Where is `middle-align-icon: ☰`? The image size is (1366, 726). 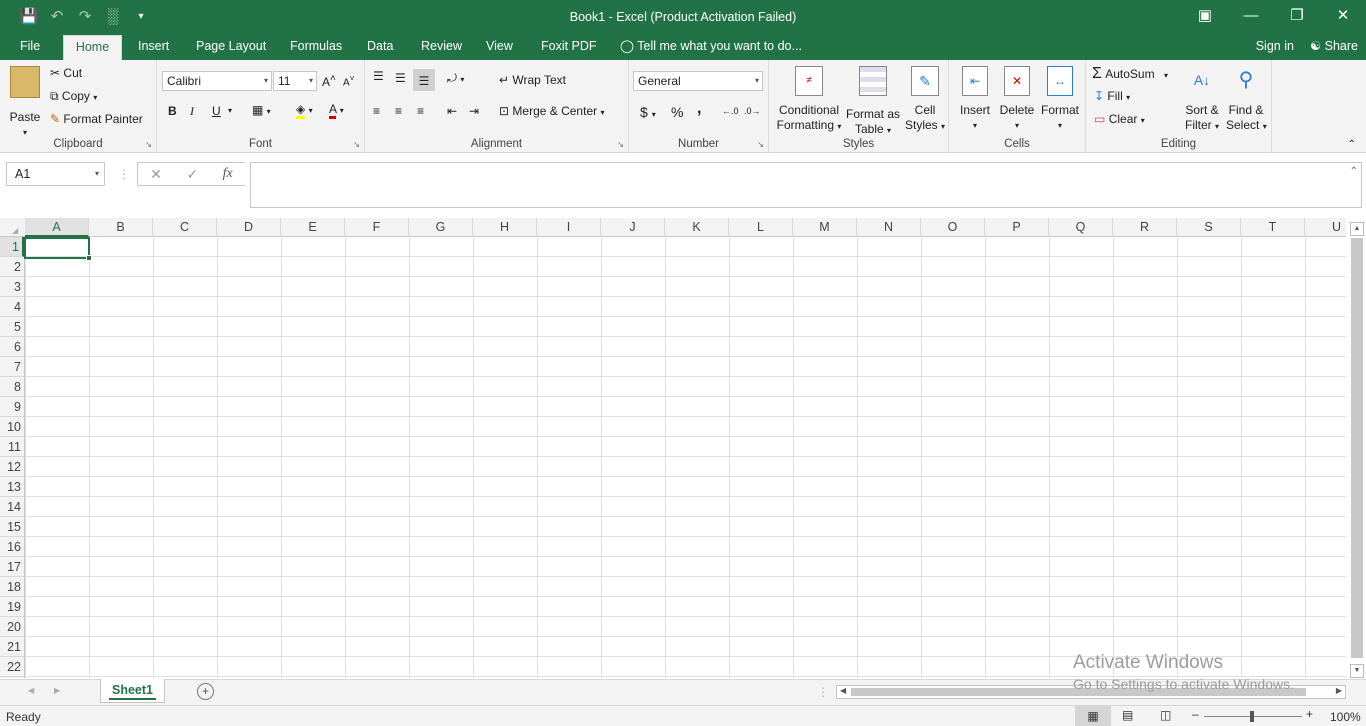
middle-align-icon: ☰ is located at coordinates (400, 78).